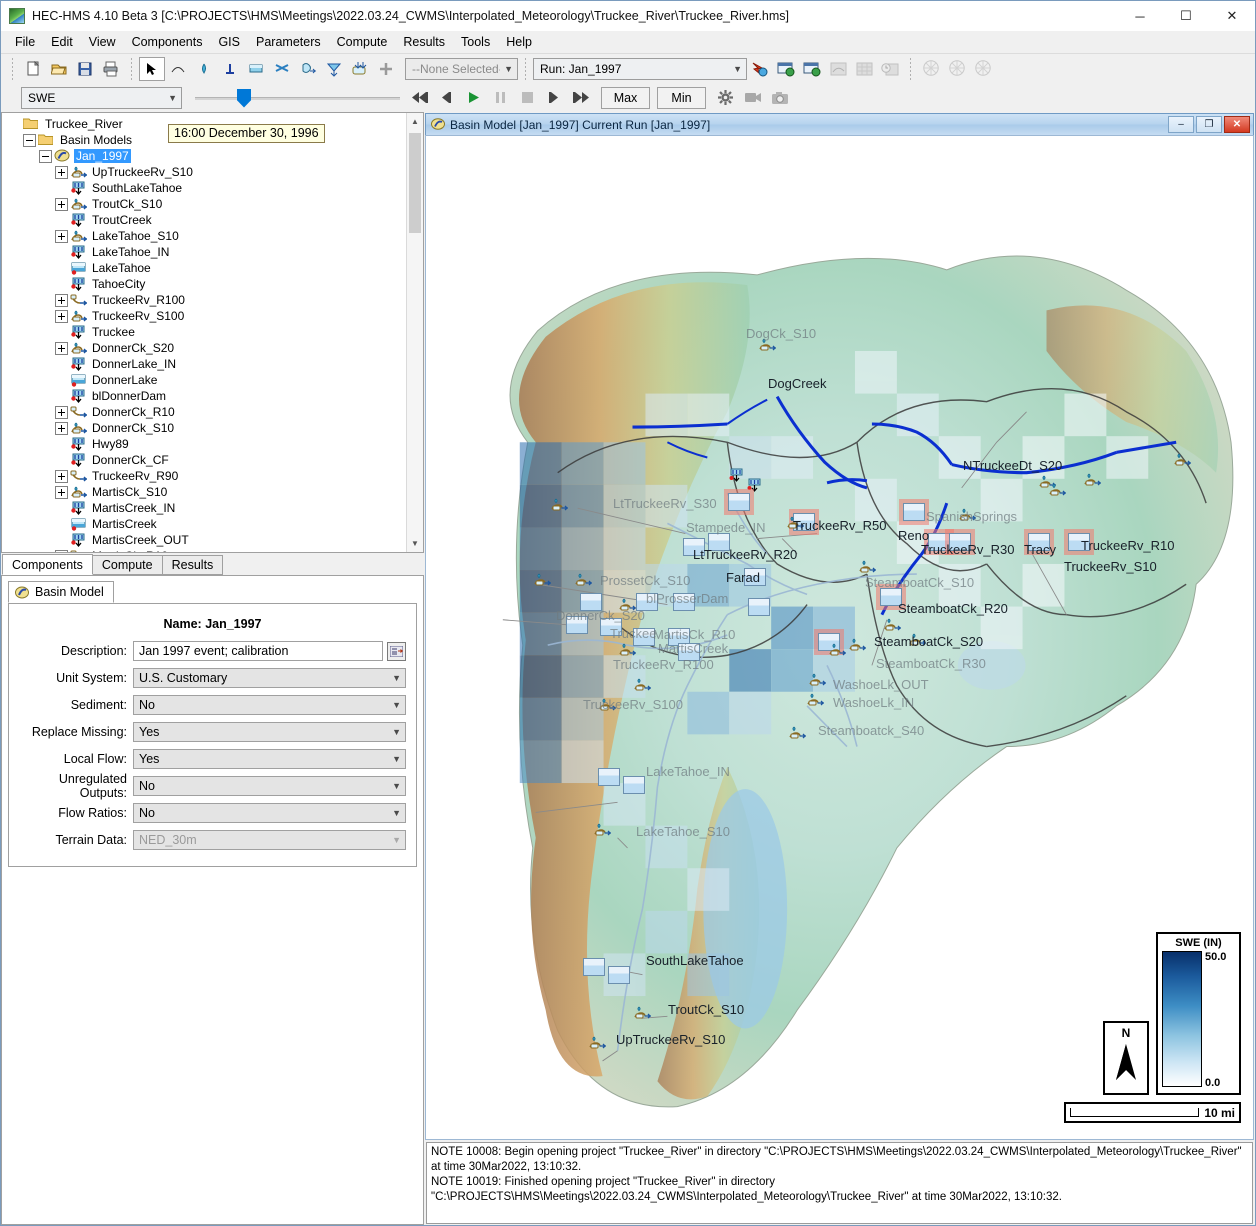 The image size is (1256, 1226). I want to click on menu-item-tools: Tools, so click(475, 42).